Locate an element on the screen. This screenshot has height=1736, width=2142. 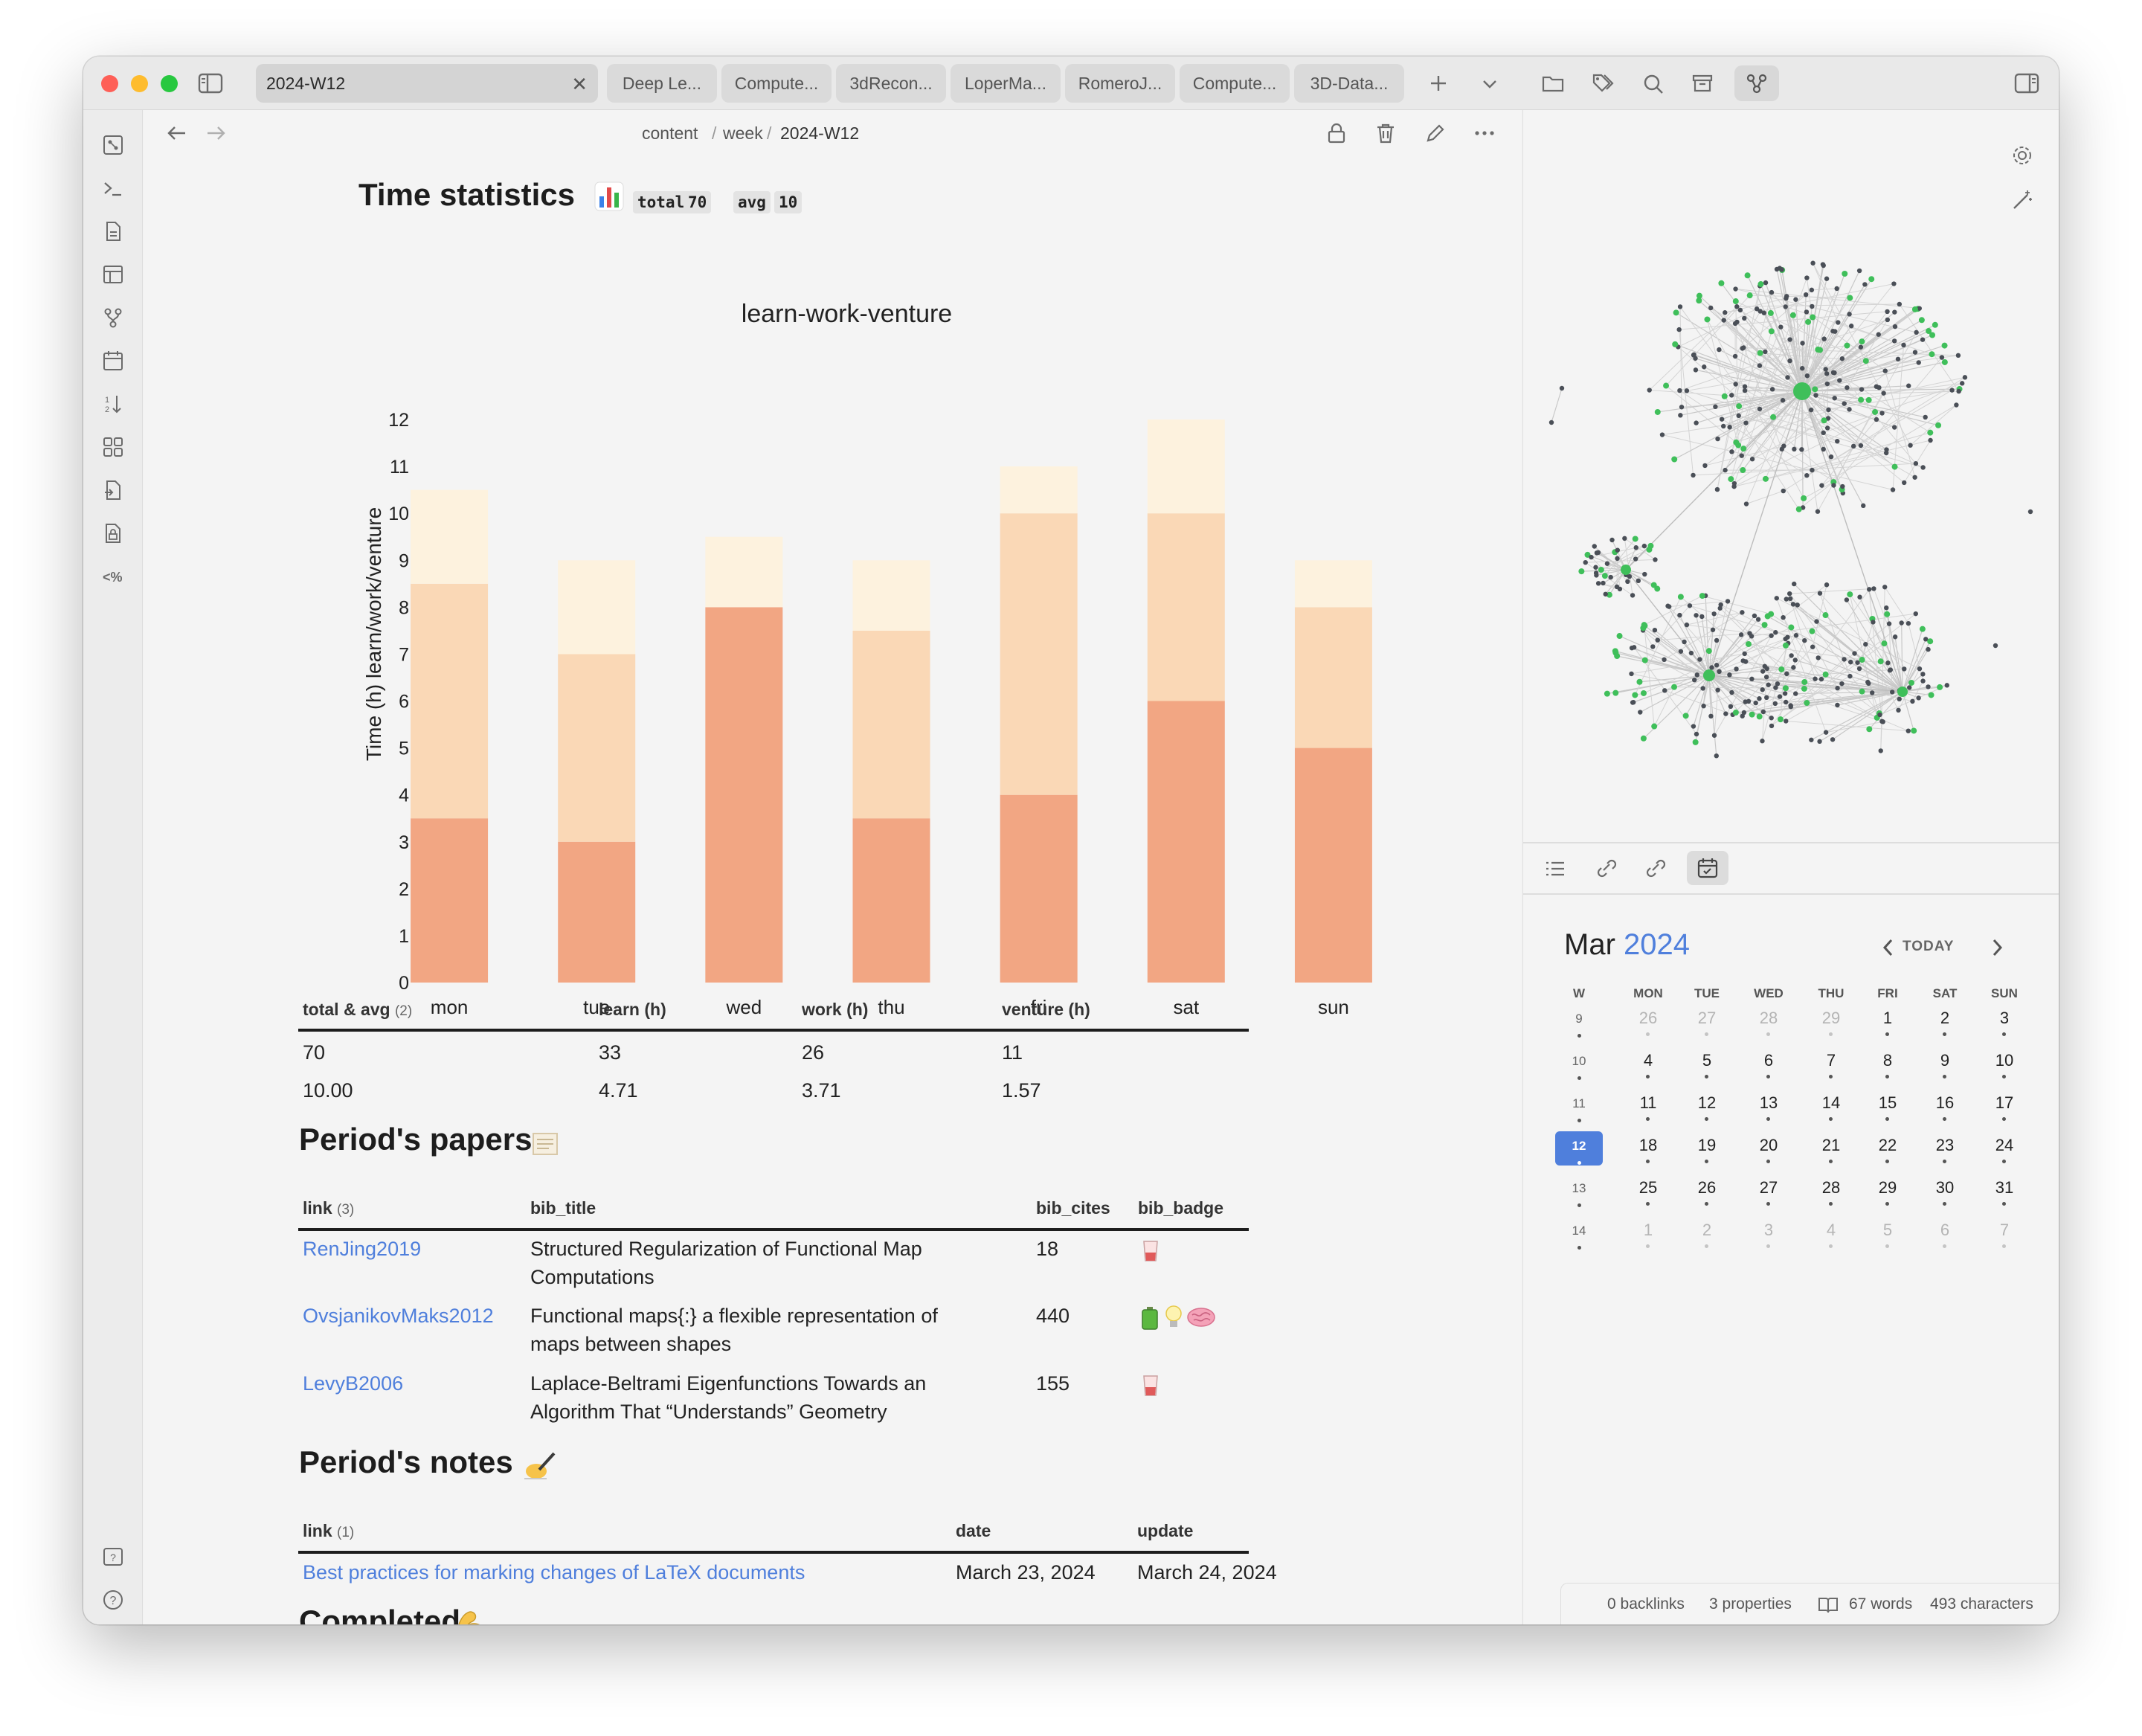
help-icon: ? is located at coordinates (113, 1600).